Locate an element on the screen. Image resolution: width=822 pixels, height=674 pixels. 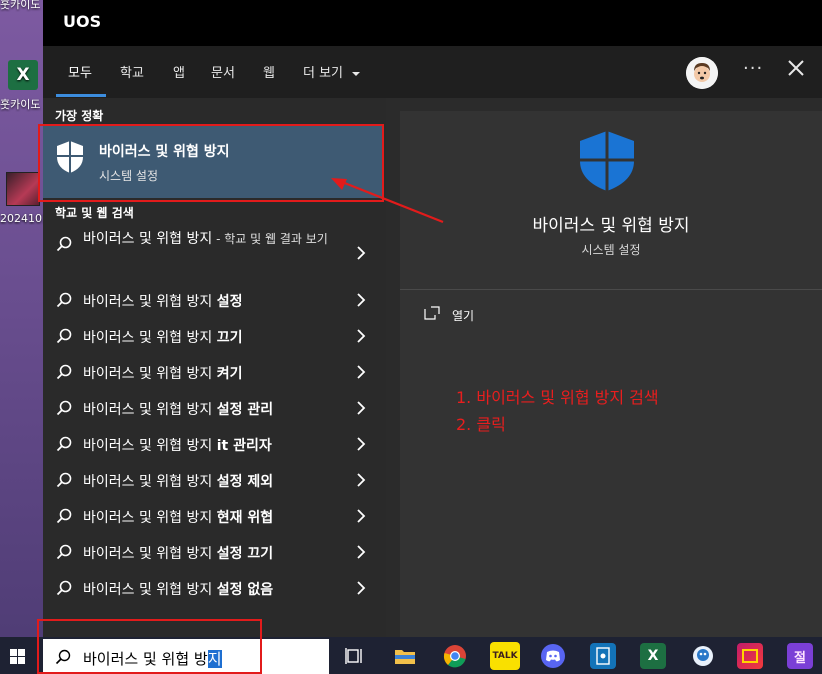
desktop-icon-label: 20241018 is located at coordinates (22, 218).